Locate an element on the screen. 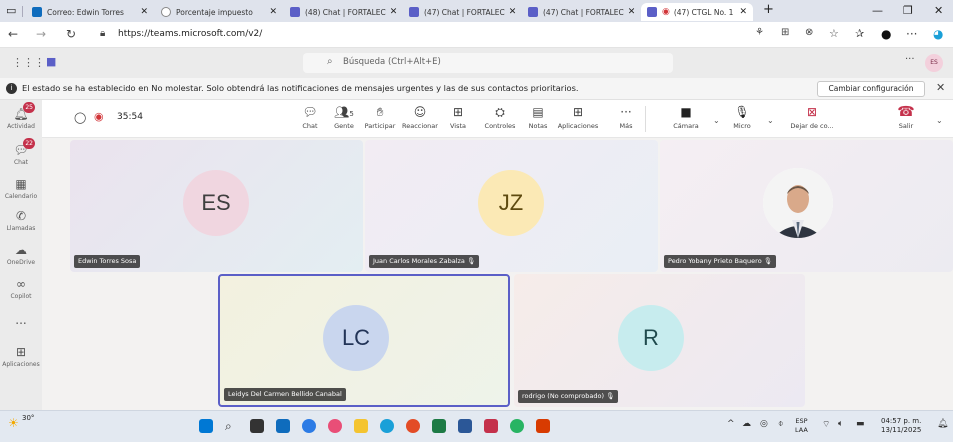 The height and width of the screenshot is (442, 953). participant-tile: R rodrigo (No comprobado) 🎙︎ is located at coordinates (659, 340).